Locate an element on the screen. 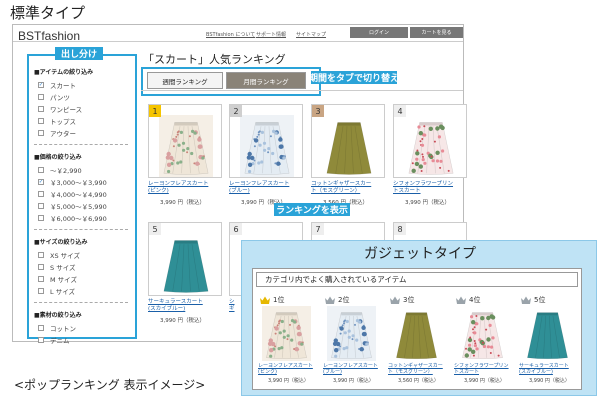 This screenshot has width=600, height=400. filter-option: ✓ ￥3,000～￥3,990 is located at coordinates (72, 182).